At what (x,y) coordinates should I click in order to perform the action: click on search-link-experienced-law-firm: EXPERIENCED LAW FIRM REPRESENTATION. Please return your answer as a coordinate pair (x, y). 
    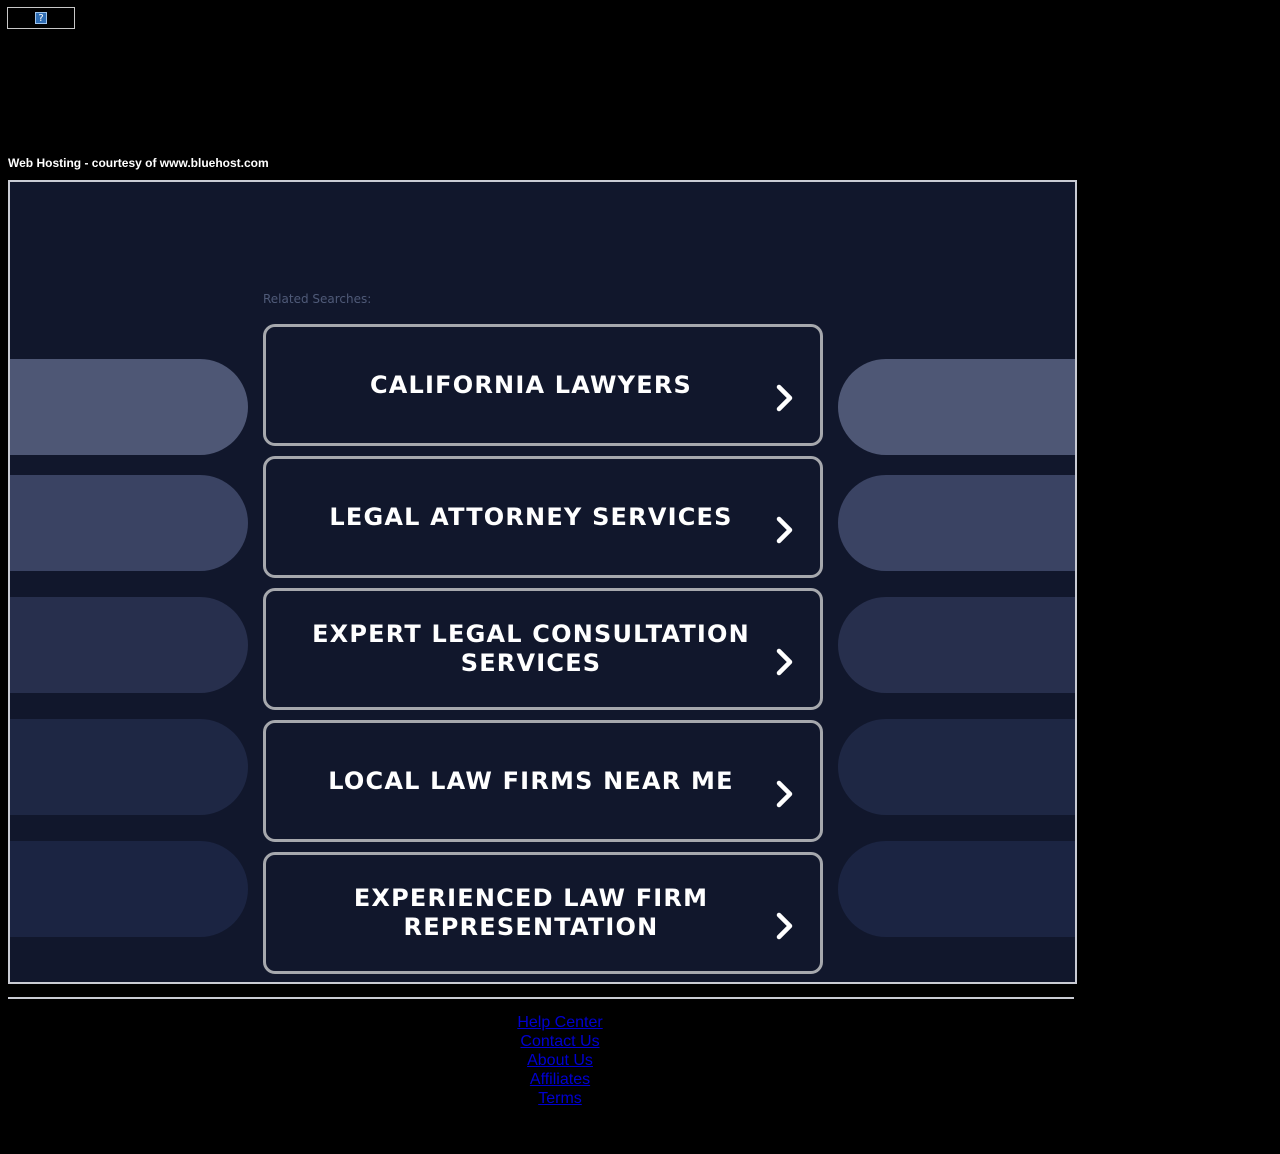
    Looking at the image, I should click on (543, 913).